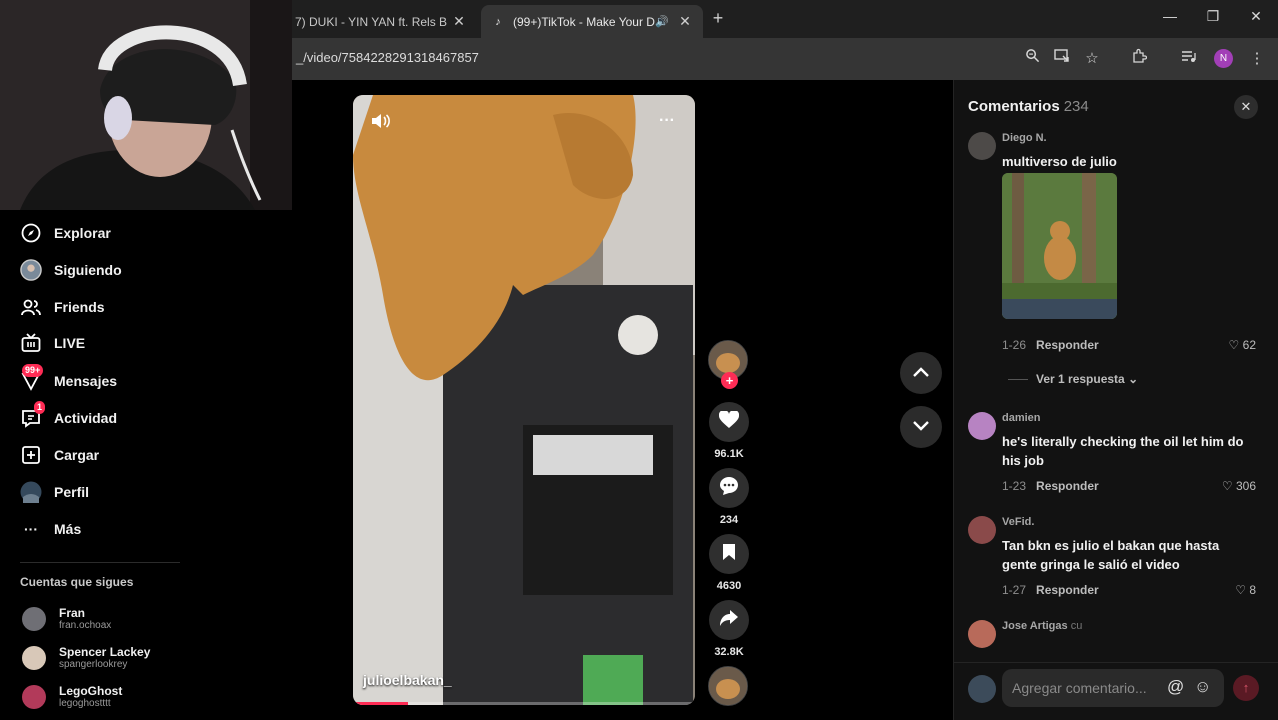  I want to click on comment-like: ♡ 62, so click(1242, 345).